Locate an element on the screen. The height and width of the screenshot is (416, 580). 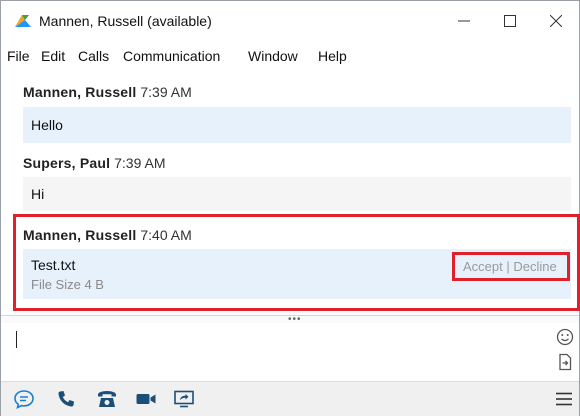
menu-window: Window is located at coordinates (273, 56).